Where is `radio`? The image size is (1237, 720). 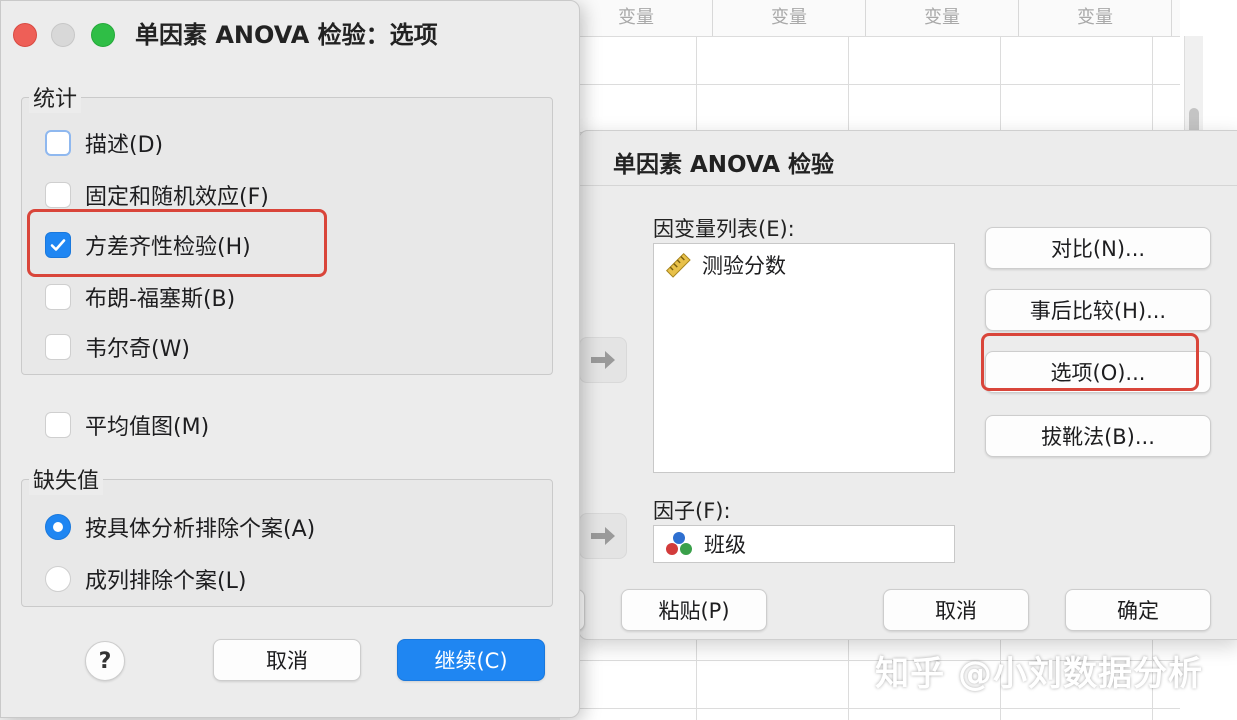 radio is located at coordinates (58, 579).